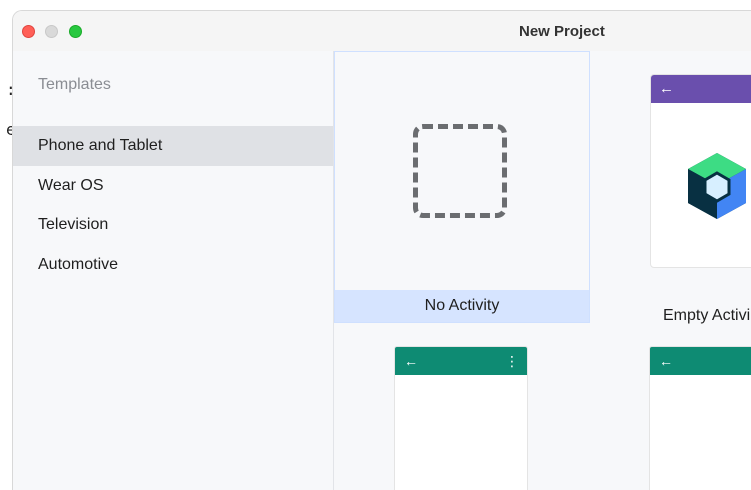 The image size is (751, 490). What do you see at coordinates (462, 306) in the screenshot?
I see `template-label-no-activity: No Activity` at bounding box center [462, 306].